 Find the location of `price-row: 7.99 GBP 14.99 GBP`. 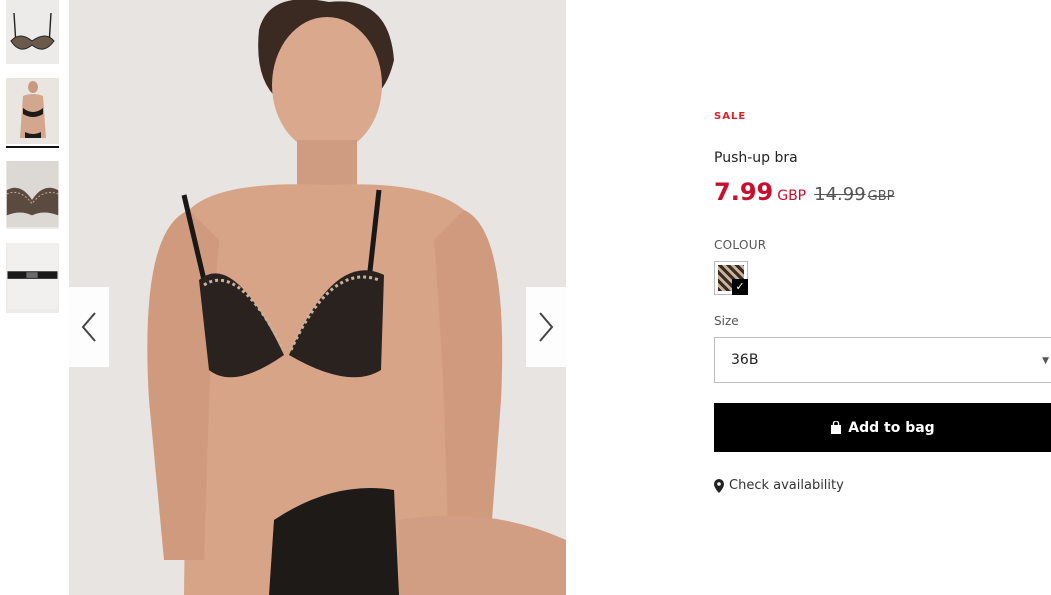

price-row: 7.99 GBP 14.99 GBP is located at coordinates (804, 192).